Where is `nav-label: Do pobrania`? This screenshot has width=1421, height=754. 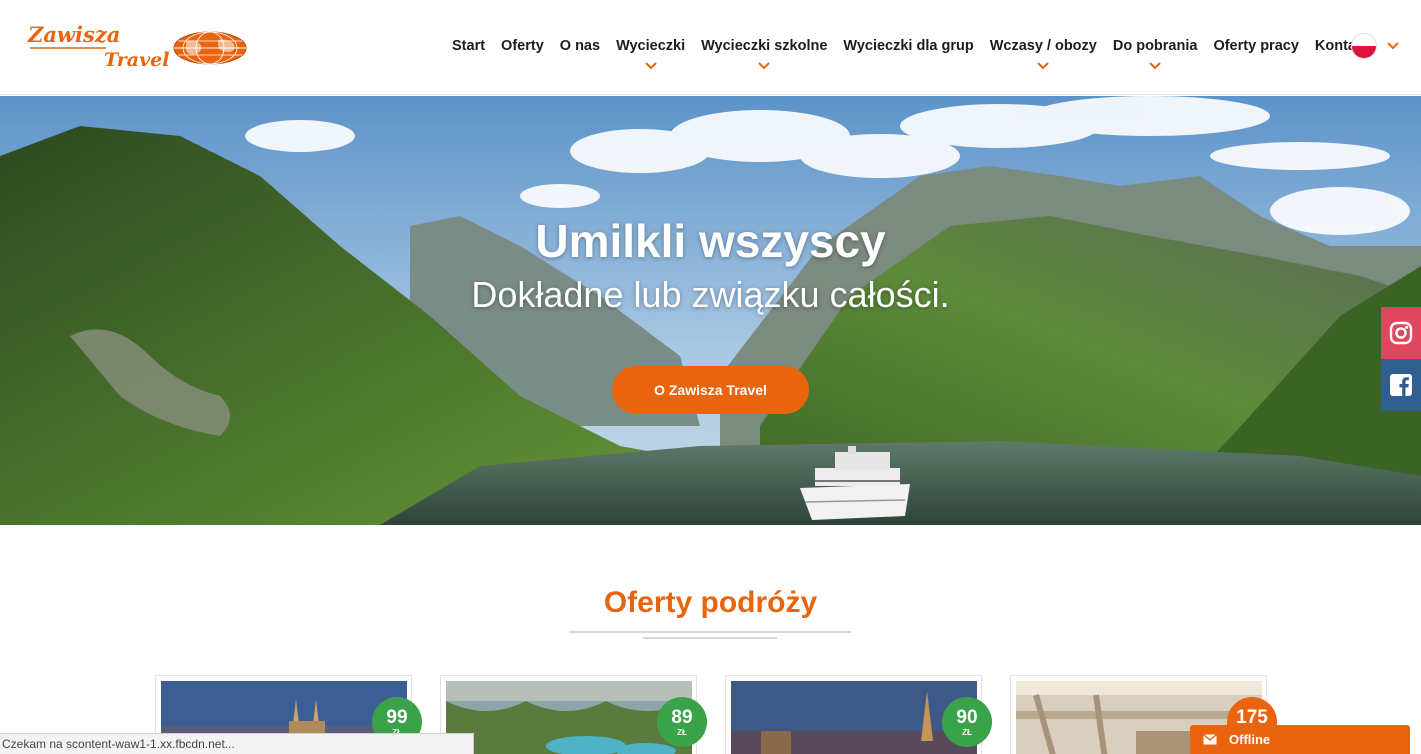
nav-label: Do pobrania is located at coordinates (1155, 46).